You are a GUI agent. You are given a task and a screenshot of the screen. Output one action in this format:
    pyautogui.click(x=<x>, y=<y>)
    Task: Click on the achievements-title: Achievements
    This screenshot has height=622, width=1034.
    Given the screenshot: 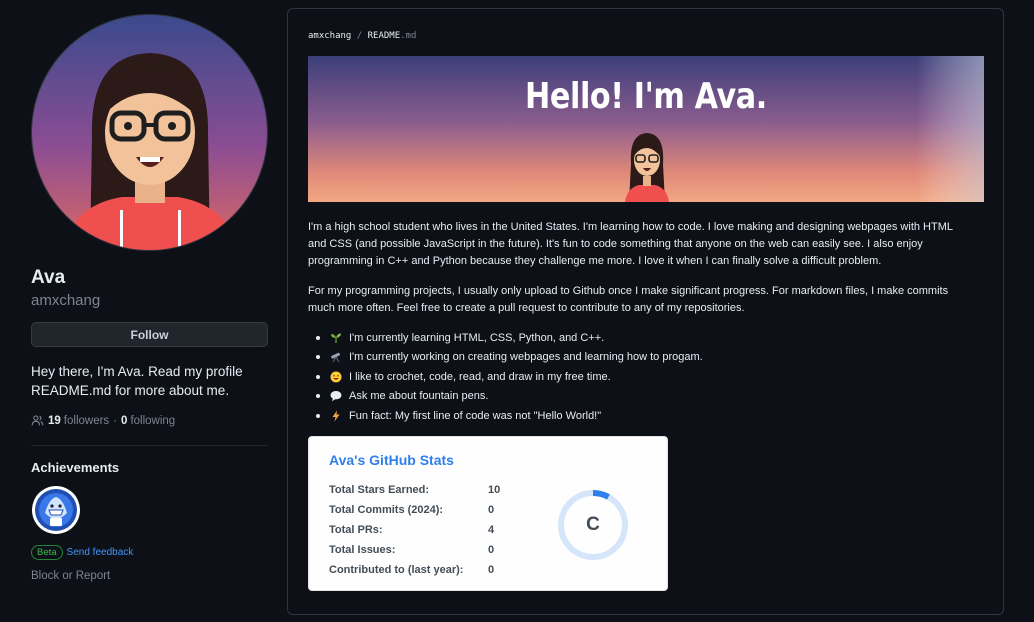 What is the action you would take?
    pyautogui.click(x=75, y=467)
    